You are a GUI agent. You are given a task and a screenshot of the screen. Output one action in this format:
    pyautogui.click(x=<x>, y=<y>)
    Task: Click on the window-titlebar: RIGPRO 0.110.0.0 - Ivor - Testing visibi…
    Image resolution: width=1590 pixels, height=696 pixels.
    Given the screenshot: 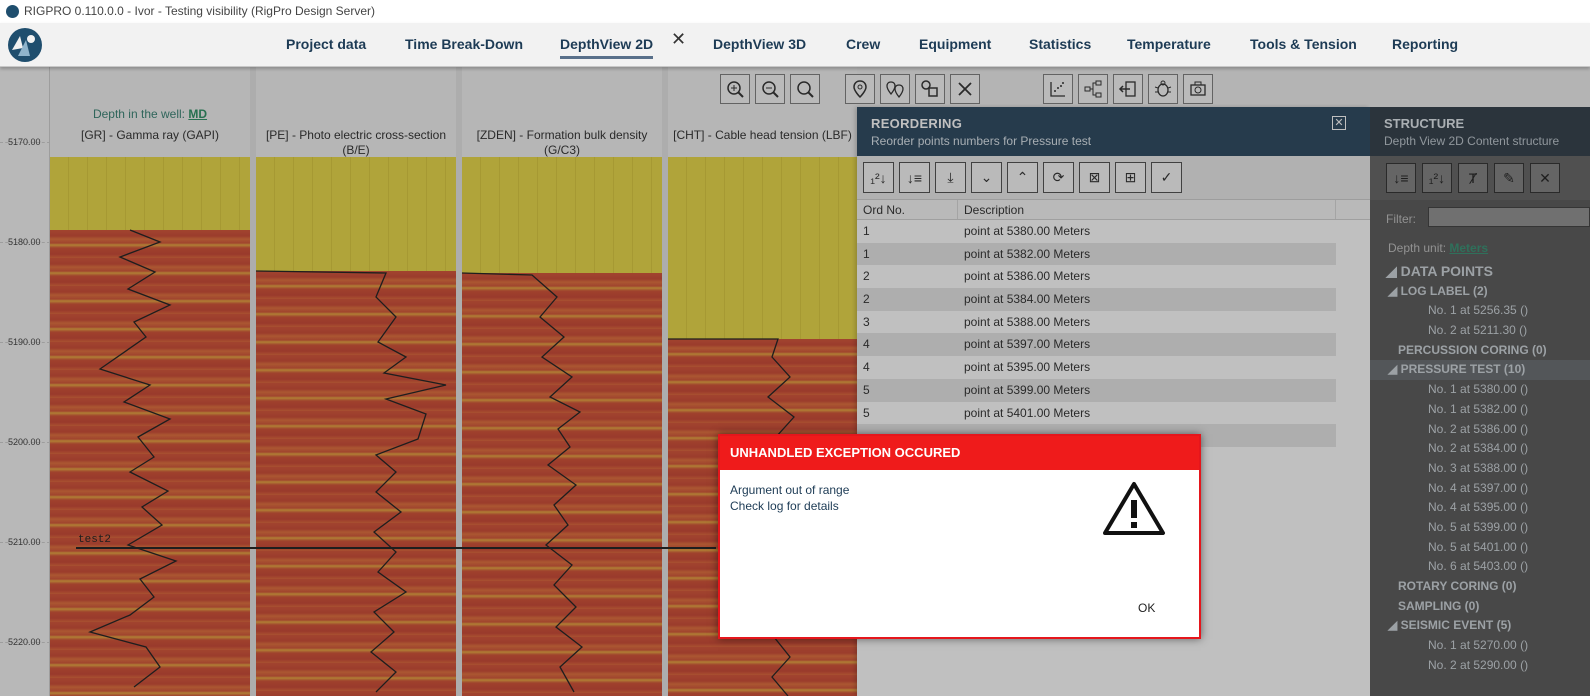 What is the action you would take?
    pyautogui.click(x=795, y=11)
    